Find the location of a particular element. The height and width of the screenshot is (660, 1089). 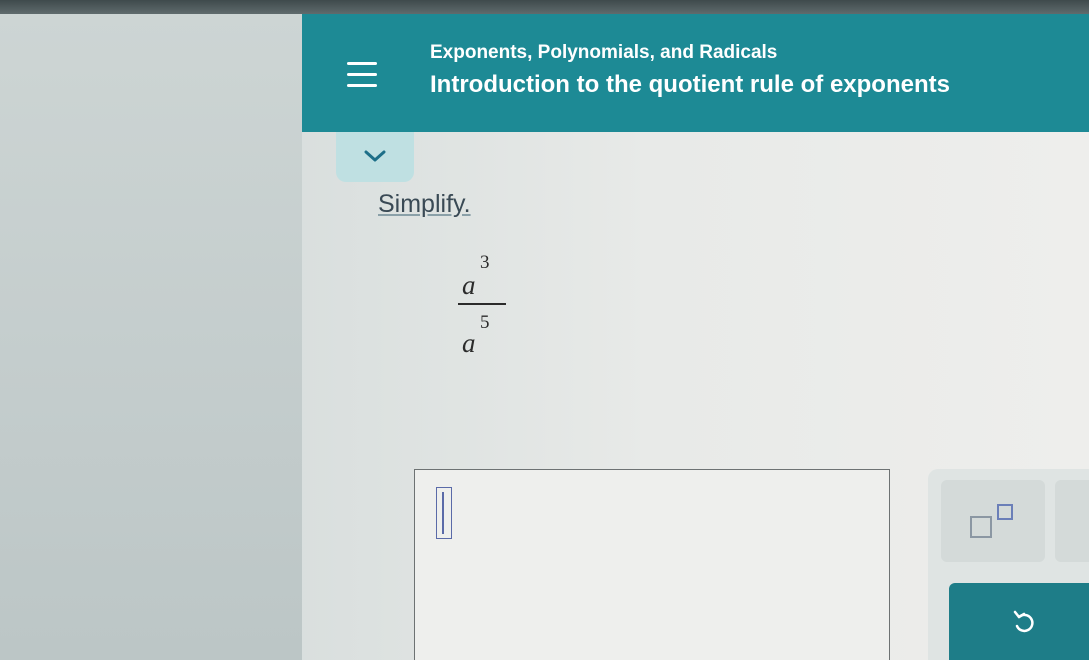

hamburger-menu-icon is located at coordinates (362, 75).